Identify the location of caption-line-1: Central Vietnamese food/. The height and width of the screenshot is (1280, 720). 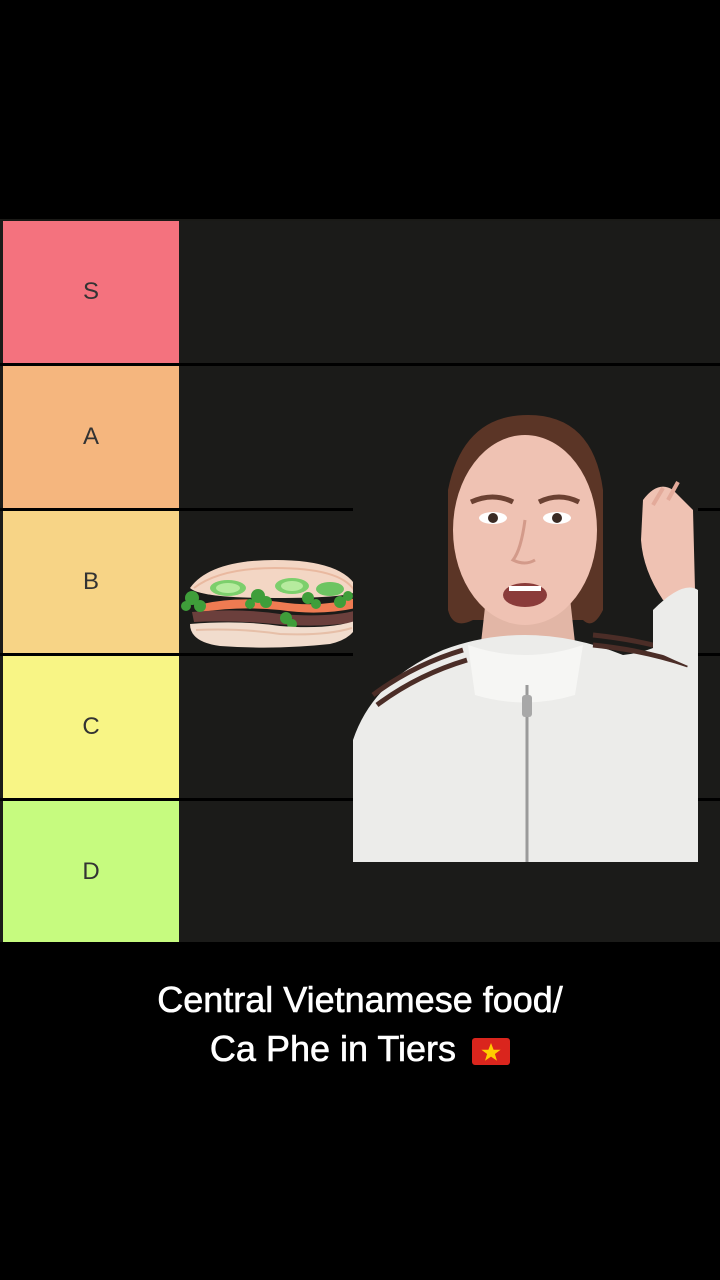
(360, 1000).